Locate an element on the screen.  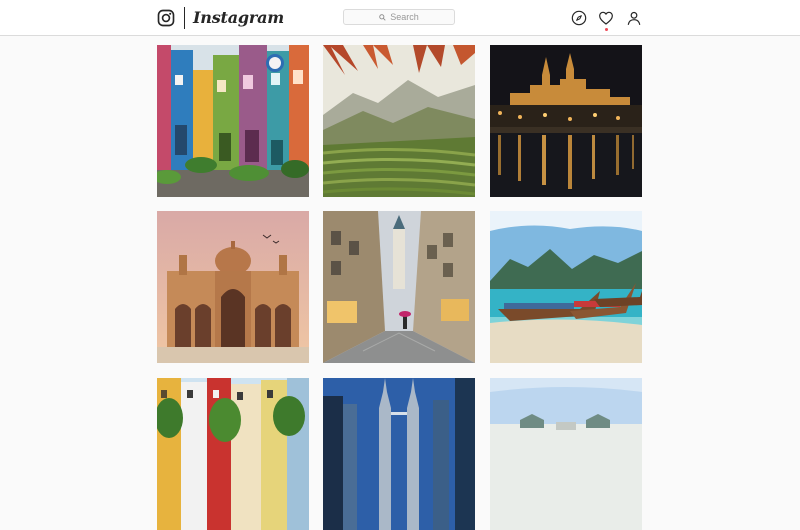
post-thumbnail-longtail-boats is located at coordinates (566, 287).